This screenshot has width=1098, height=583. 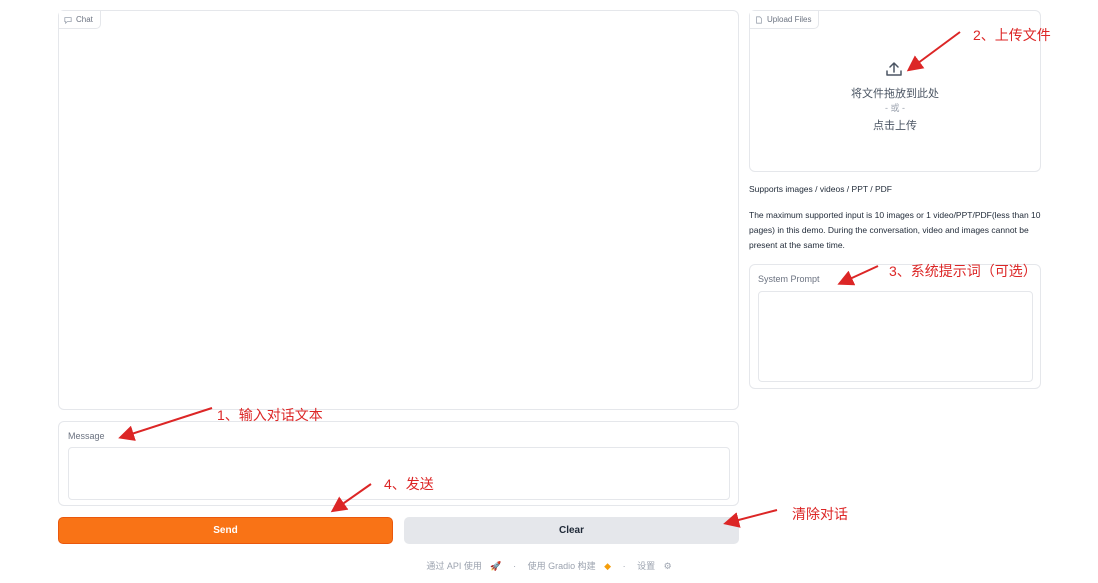 I want to click on supports-text: Supports images / videos / PPT / PDF, so click(x=820, y=189).